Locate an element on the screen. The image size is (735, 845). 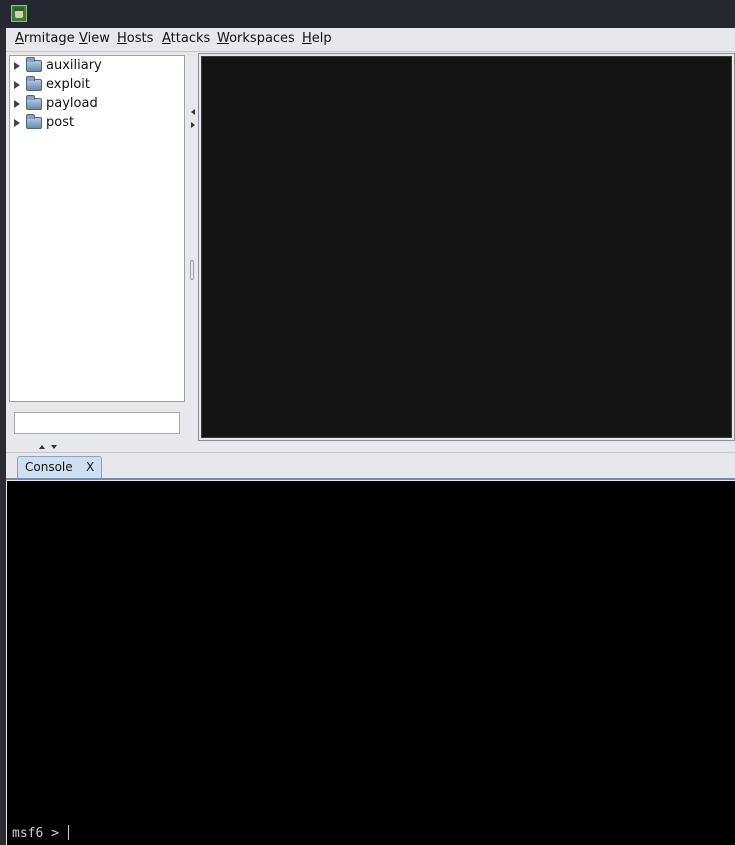
tree-item-auxiliary: auxiliary is located at coordinates (97, 66).